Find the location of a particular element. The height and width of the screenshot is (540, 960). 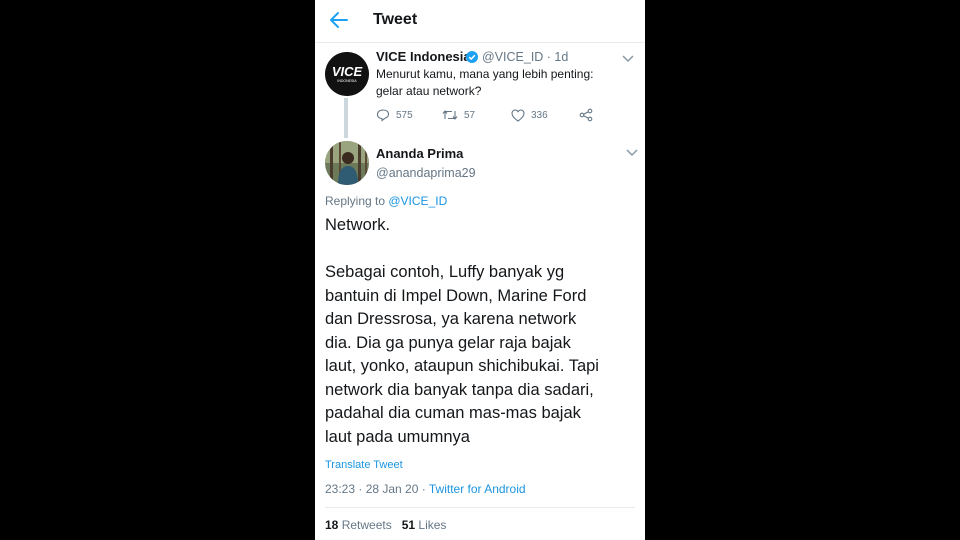

tweet-meta: 23:23 · 28 Jan 20 · Twitter for Android is located at coordinates (425, 489).